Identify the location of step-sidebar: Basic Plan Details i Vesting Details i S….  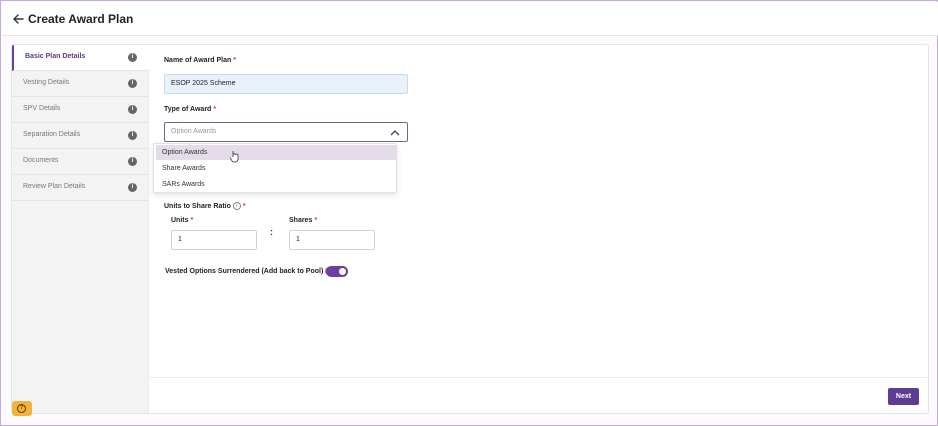
(80, 229).